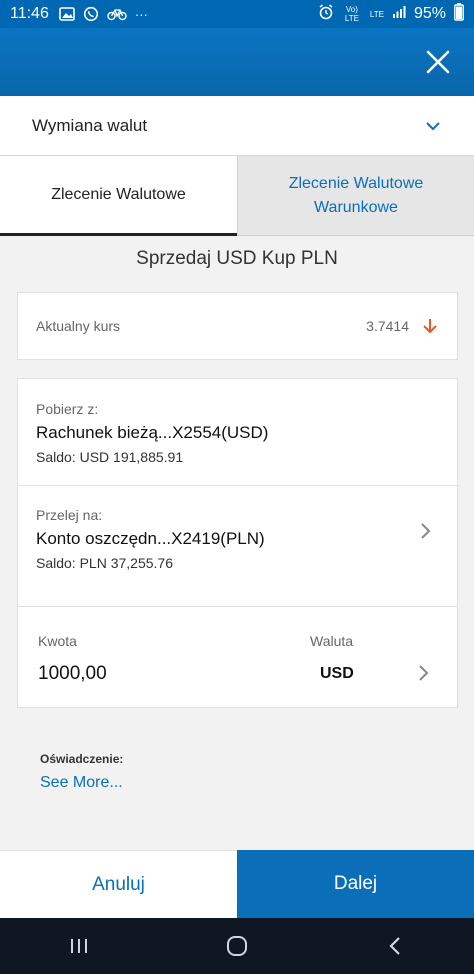 The image size is (474, 974). I want to click on lte-label: LTE, so click(376, 14).